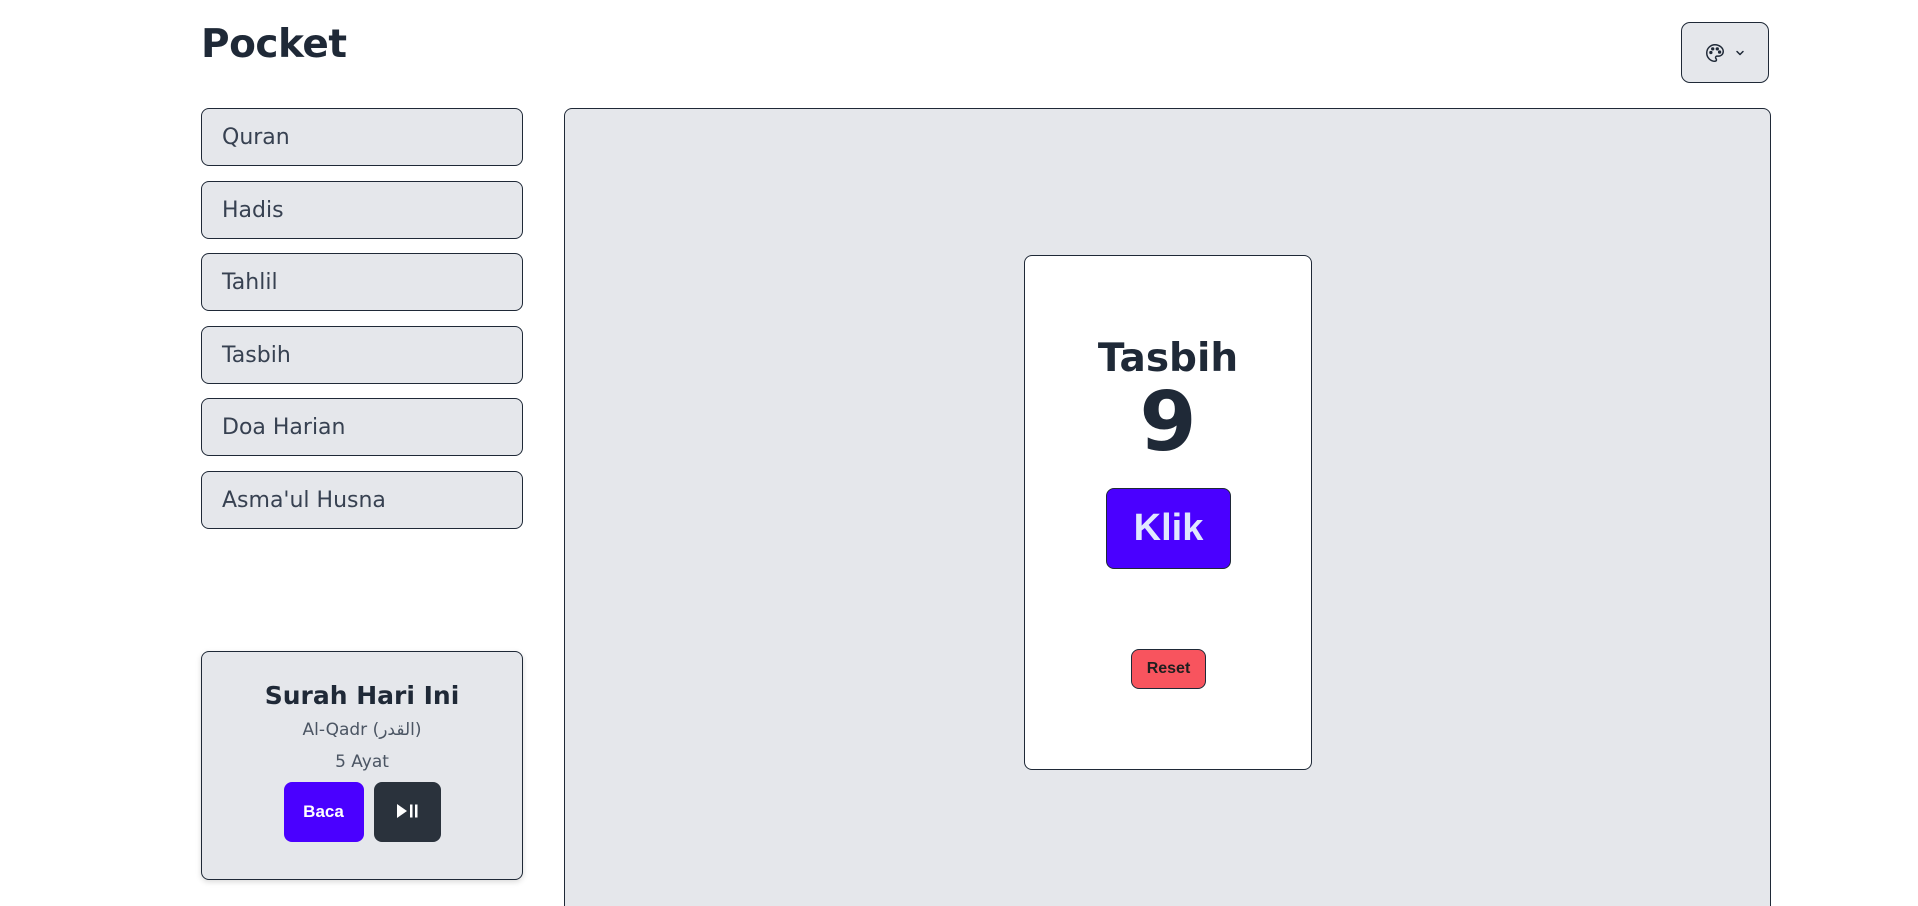 The image size is (1918, 906). What do you see at coordinates (362, 282) in the screenshot?
I see `sidebar-item-tahlil: Tahlil` at bounding box center [362, 282].